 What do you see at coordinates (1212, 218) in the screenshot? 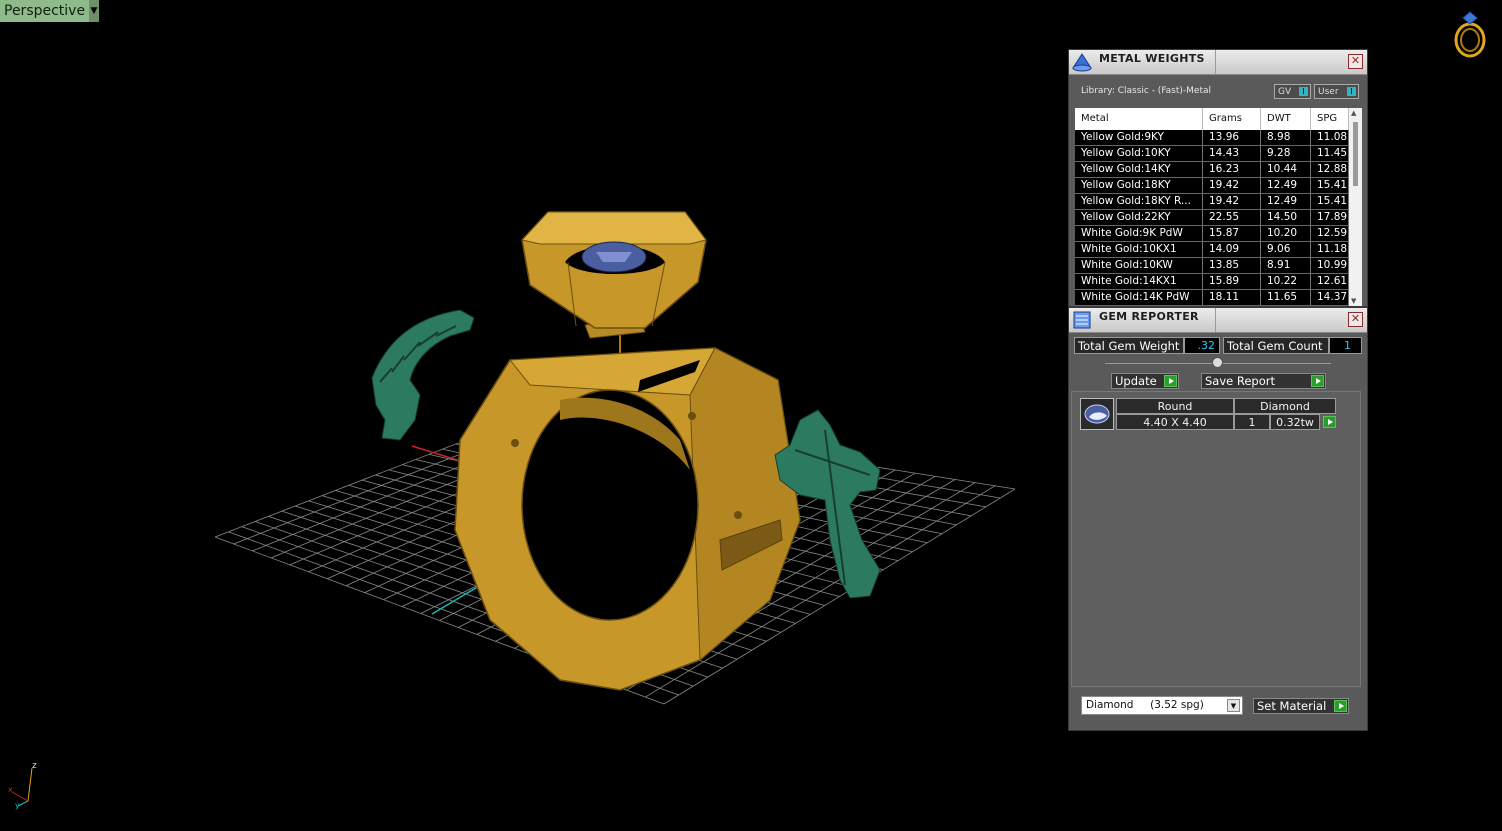
I see `table-row: Yellow Gold:22KY 22.55 14.50 17.89` at bounding box center [1212, 218].